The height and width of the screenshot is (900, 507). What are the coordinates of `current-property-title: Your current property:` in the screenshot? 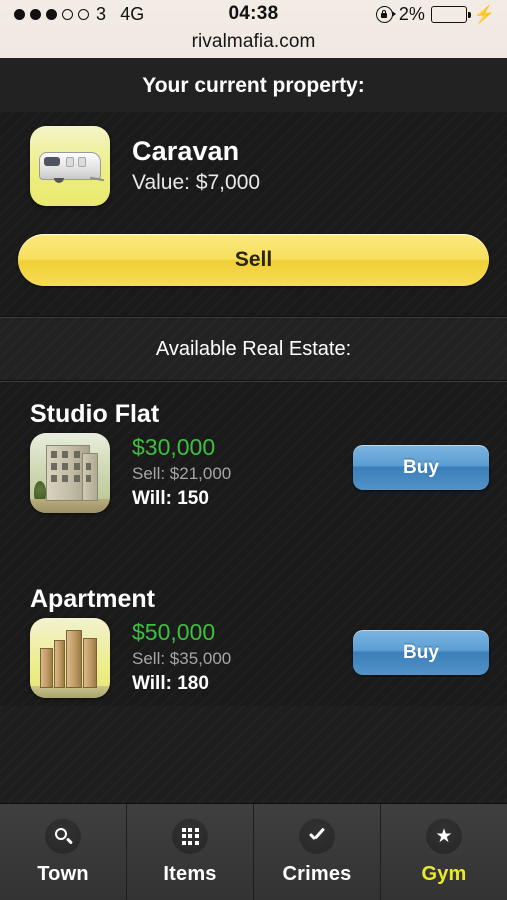 It's located at (253, 85).